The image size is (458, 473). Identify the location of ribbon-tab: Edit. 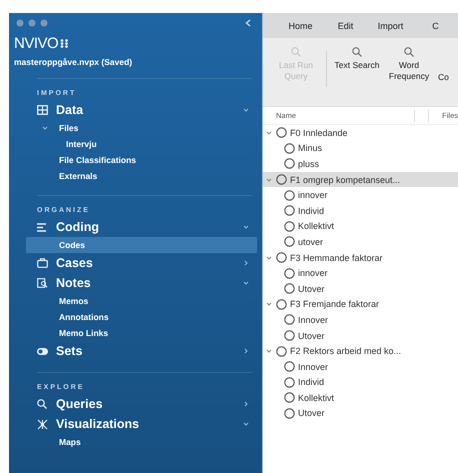
(345, 25).